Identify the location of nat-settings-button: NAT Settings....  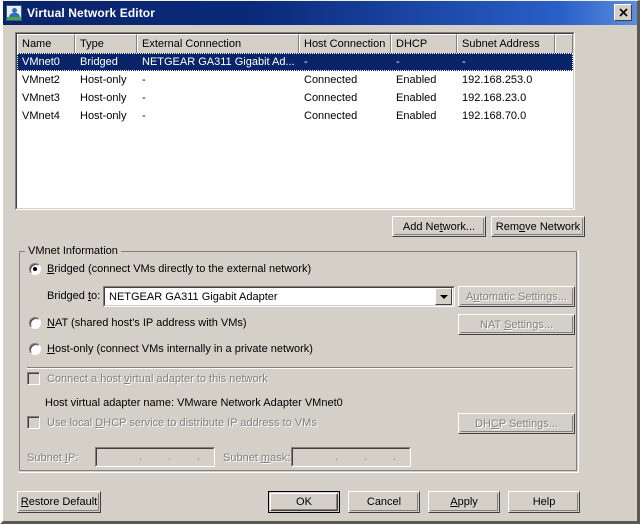
(516, 324).